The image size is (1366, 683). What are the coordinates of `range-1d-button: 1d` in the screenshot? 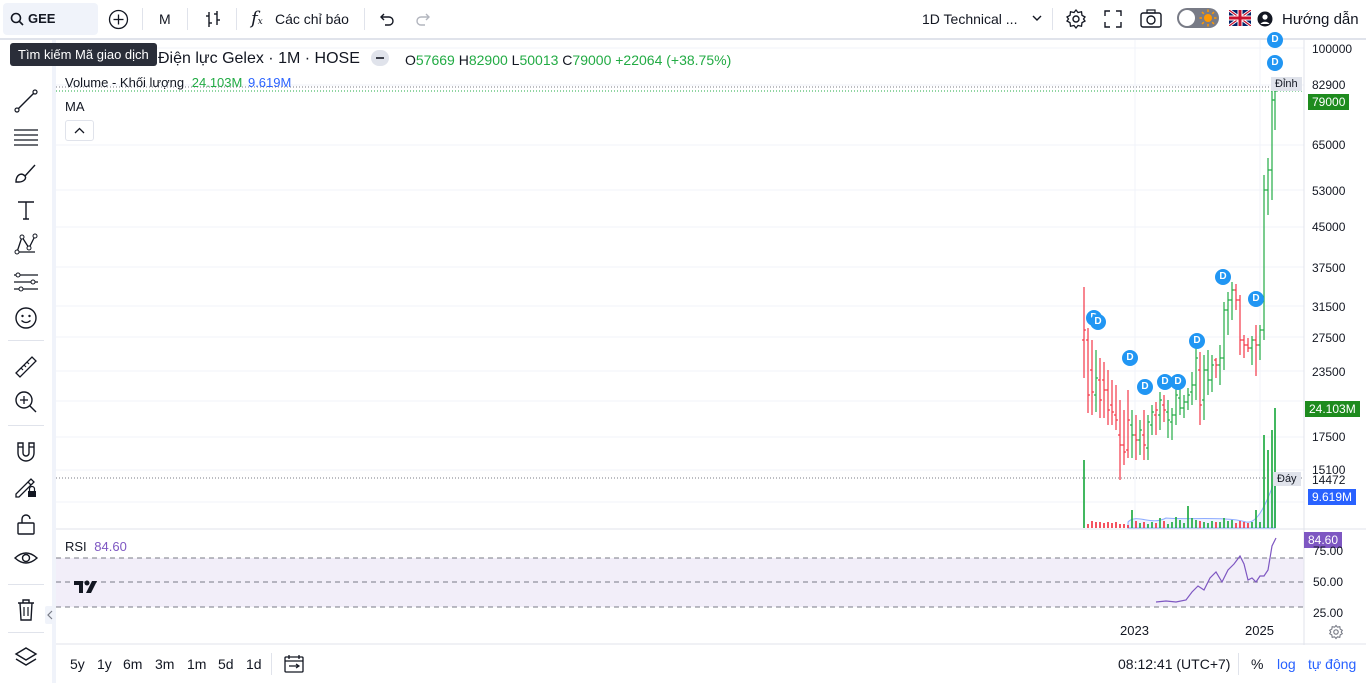 It's located at (254, 664).